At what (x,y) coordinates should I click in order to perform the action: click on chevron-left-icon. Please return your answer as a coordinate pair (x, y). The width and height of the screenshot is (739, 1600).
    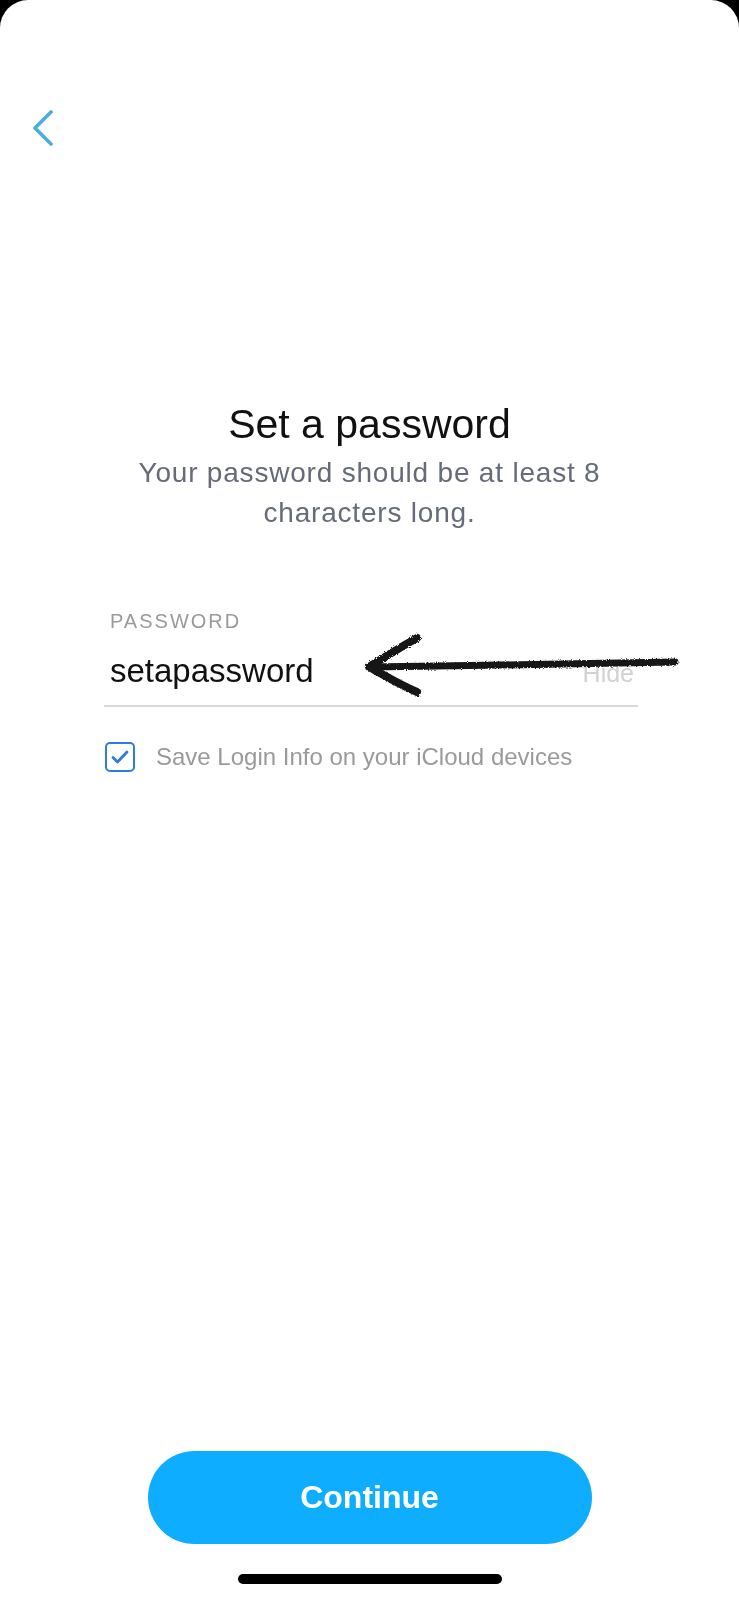
    Looking at the image, I should click on (43, 128).